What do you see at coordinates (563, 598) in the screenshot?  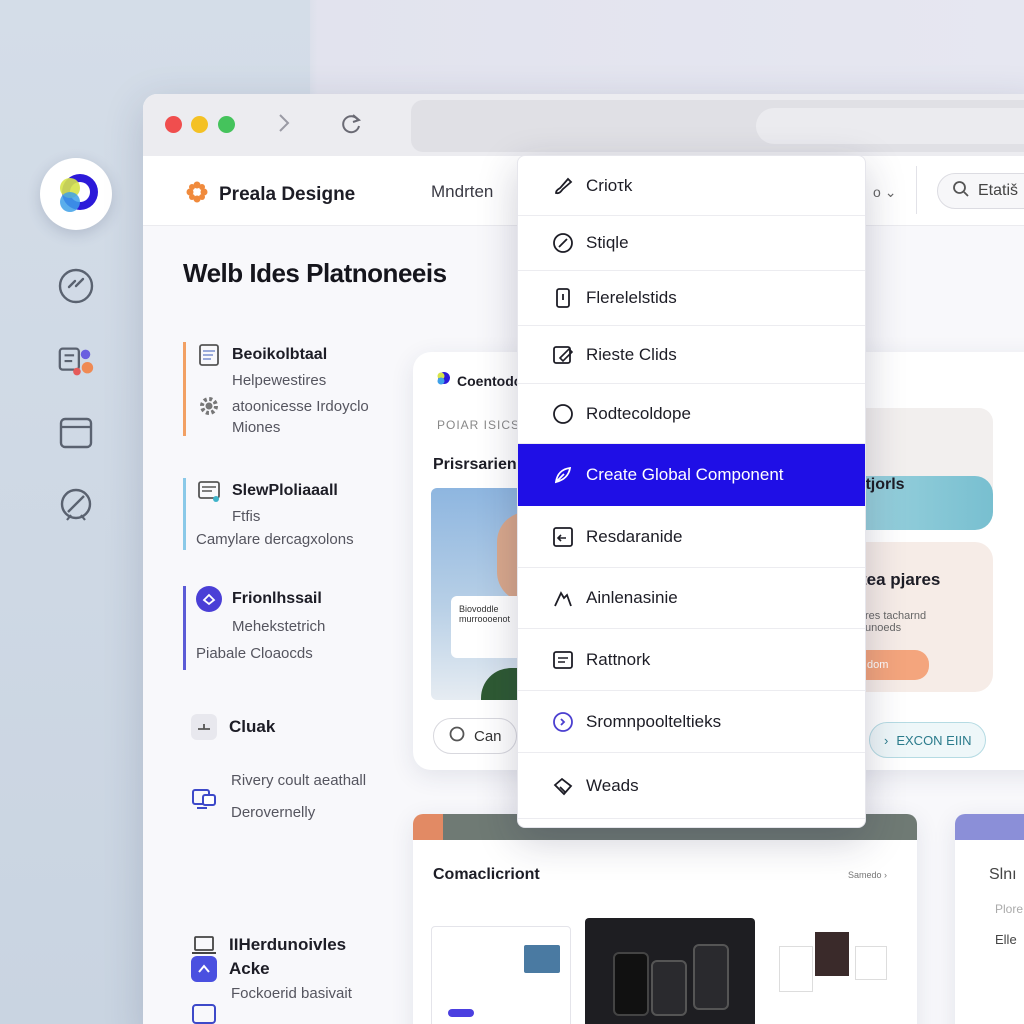 I see `person-icon` at bounding box center [563, 598].